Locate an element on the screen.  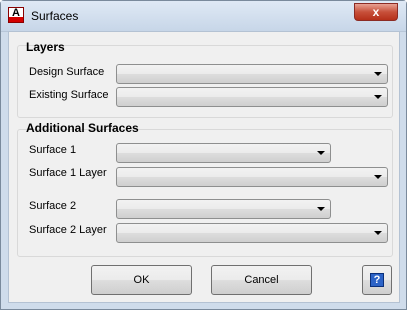
surface-1-label: Surface 1 is located at coordinates (53, 150).